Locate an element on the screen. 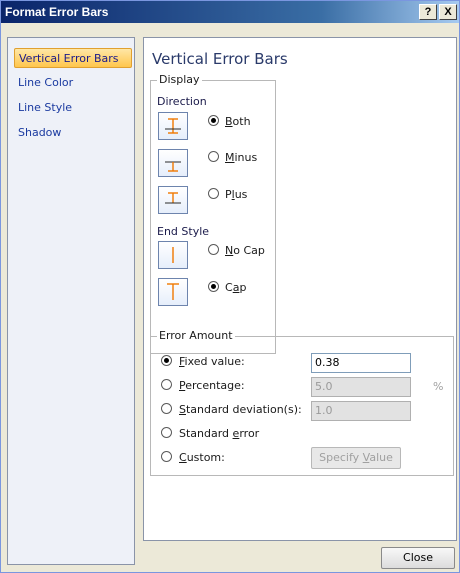  custom-radio is located at coordinates (166, 456).